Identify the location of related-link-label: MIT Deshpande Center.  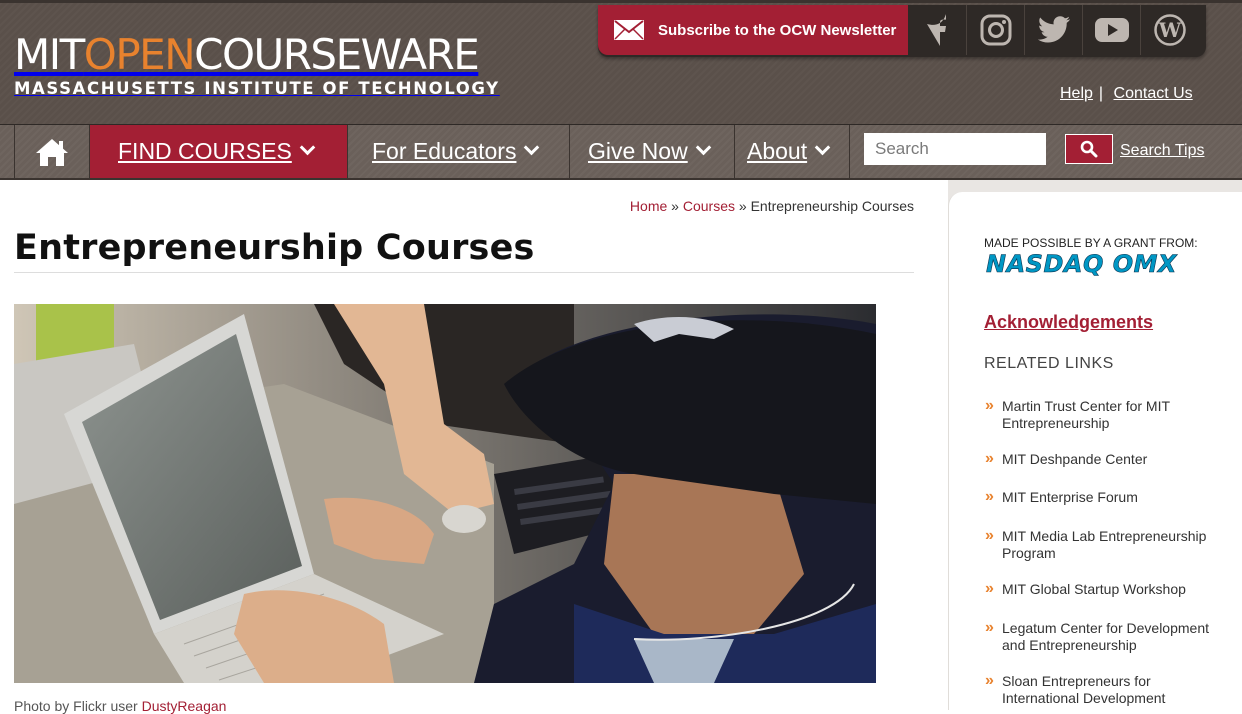
(1075, 459).